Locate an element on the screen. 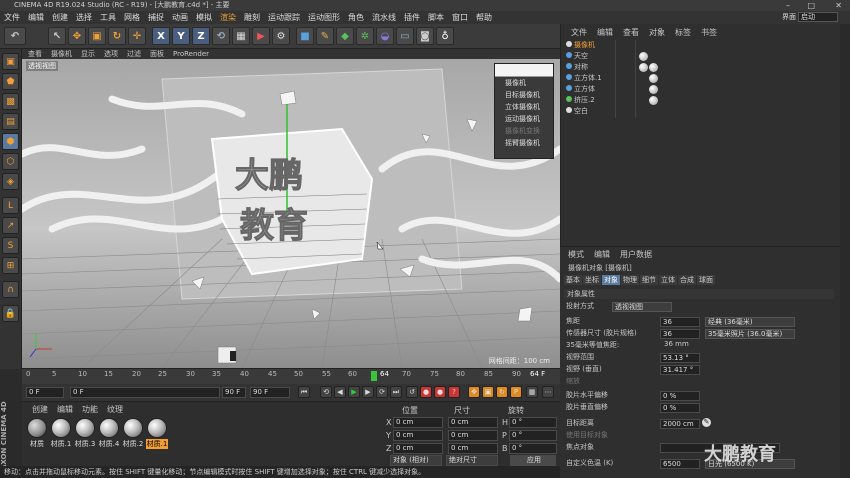 Image resolution: width=850 pixels, height=478 pixels. tab-spherical: 球面 is located at coordinates (706, 280).